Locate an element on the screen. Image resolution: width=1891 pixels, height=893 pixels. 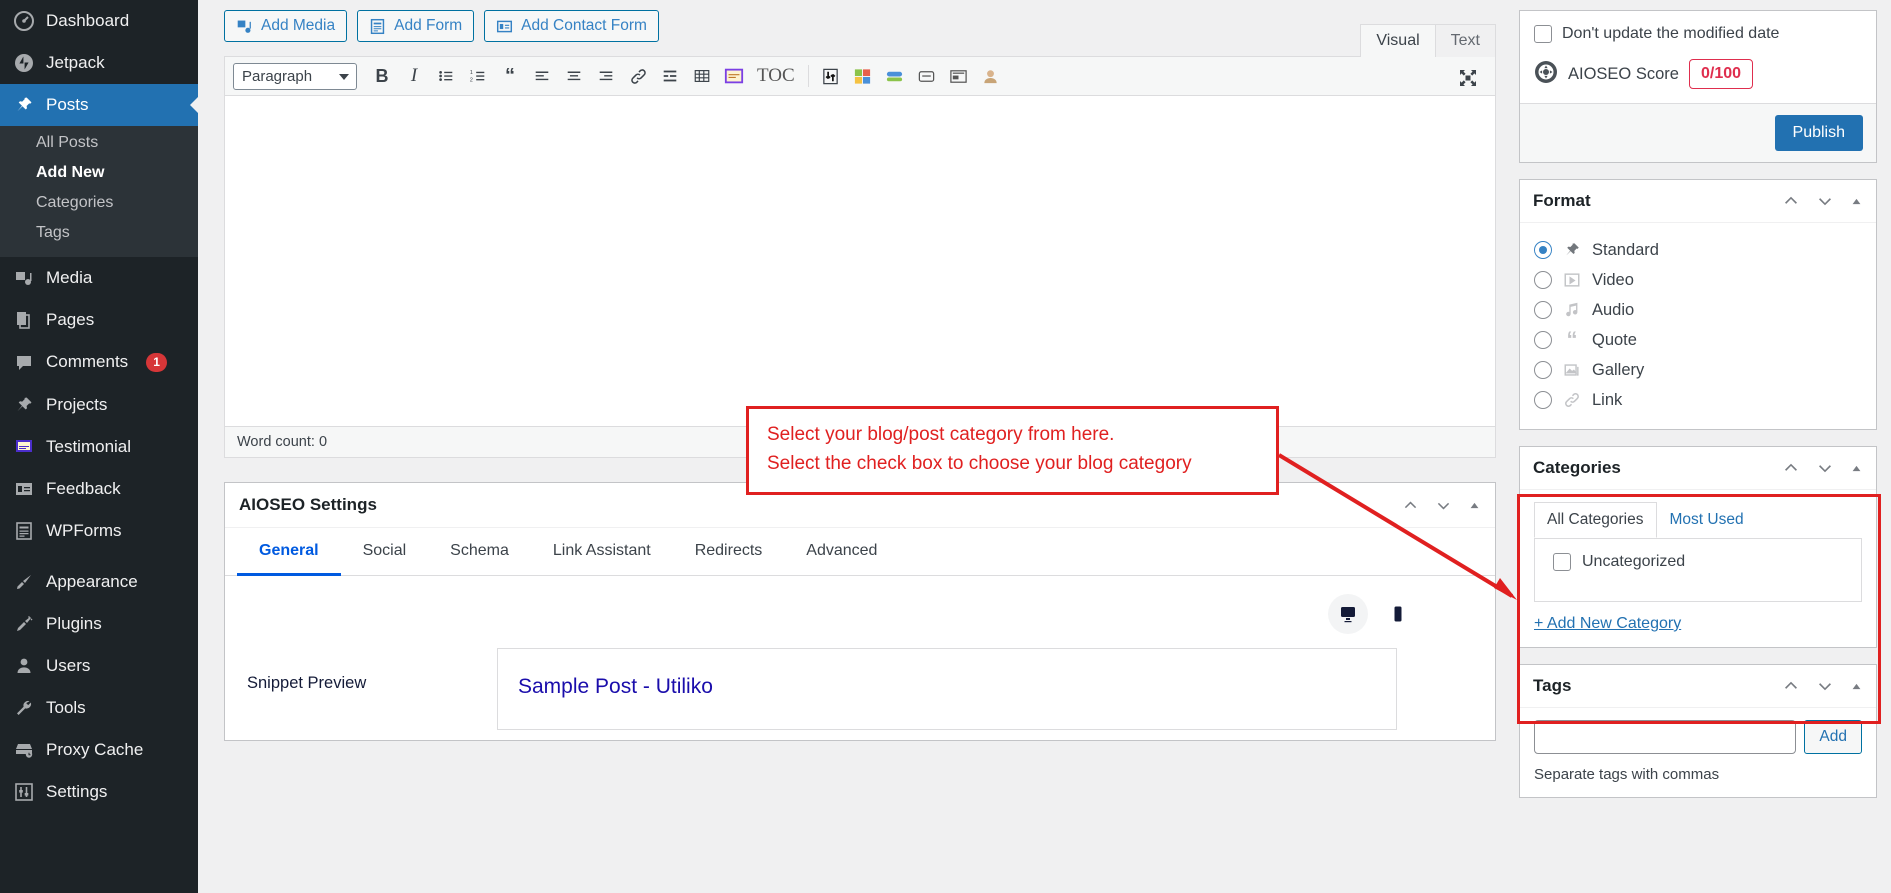
format-label: Standard is located at coordinates (1625, 249).